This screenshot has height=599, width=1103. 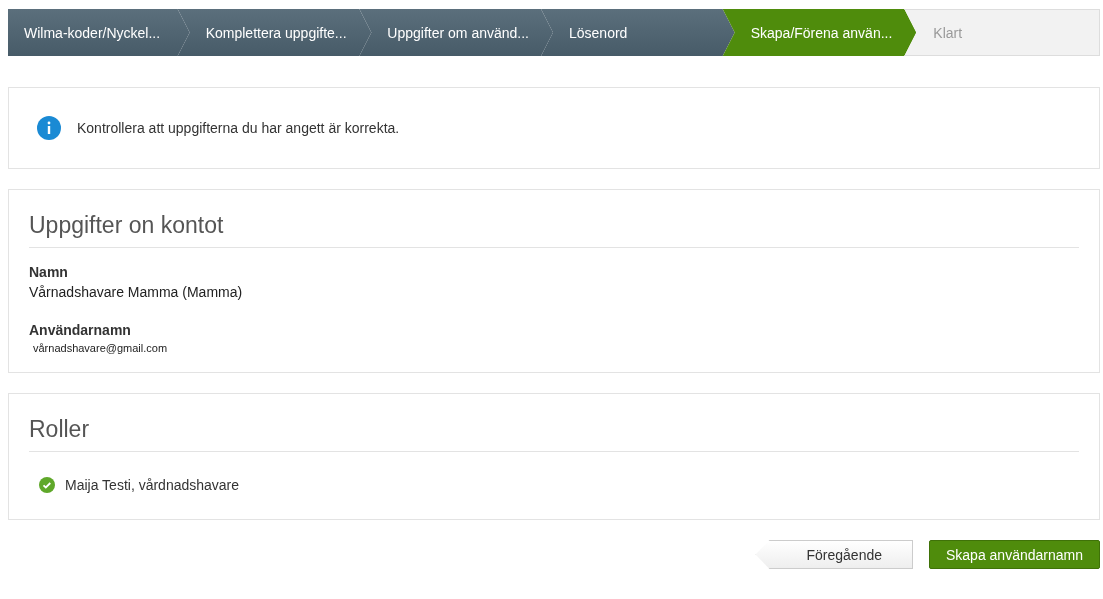 What do you see at coordinates (238, 128) in the screenshot?
I see `info-message: Kontrollera att uppgifterna du har angett är korrekta.` at bounding box center [238, 128].